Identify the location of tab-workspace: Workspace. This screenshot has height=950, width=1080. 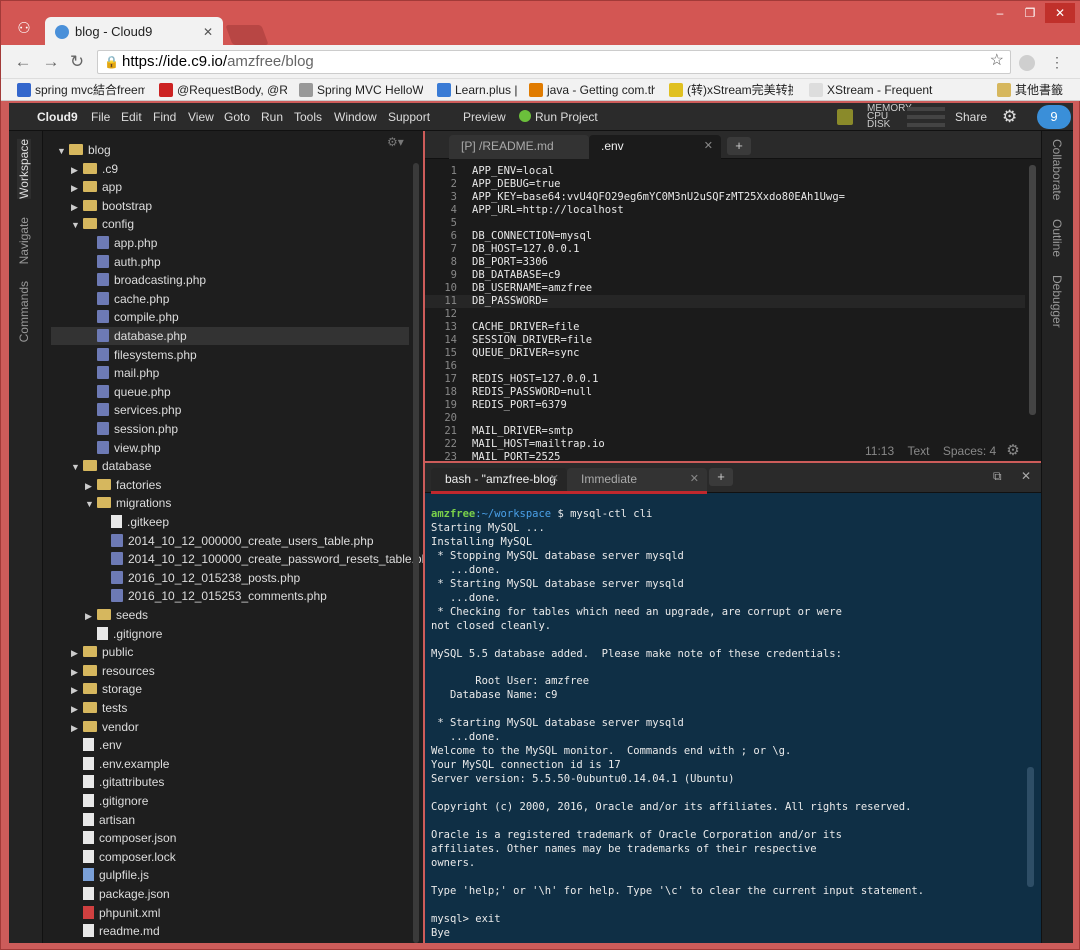
(24, 169).